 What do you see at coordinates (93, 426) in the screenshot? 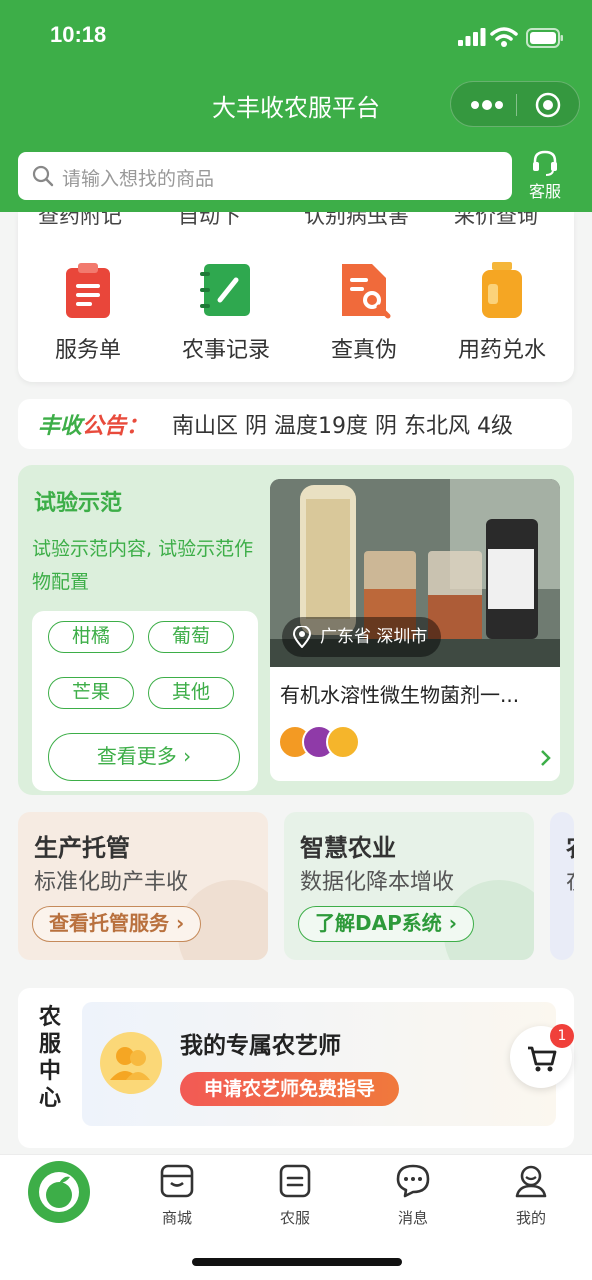
I see `notice-tag: 丰收公告：` at bounding box center [93, 426].